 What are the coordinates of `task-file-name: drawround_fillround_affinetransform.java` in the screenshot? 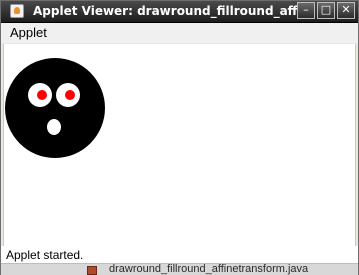 It's located at (208, 269).